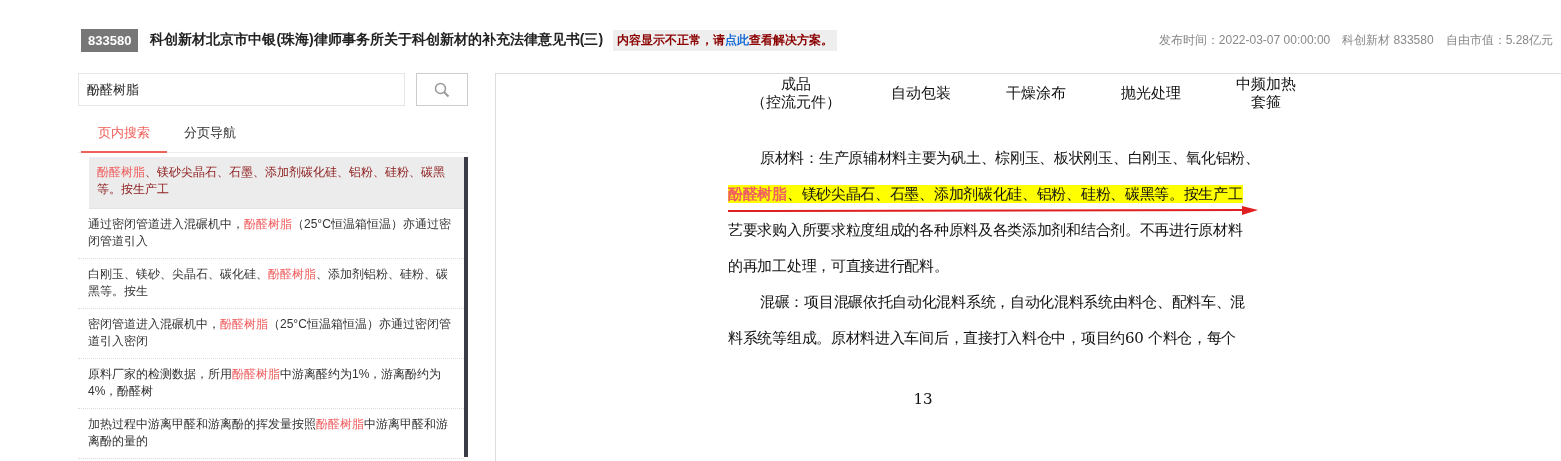 This screenshot has height=461, width=1561. Describe the element at coordinates (923, 399) in the screenshot. I see `page-number: 13` at that location.